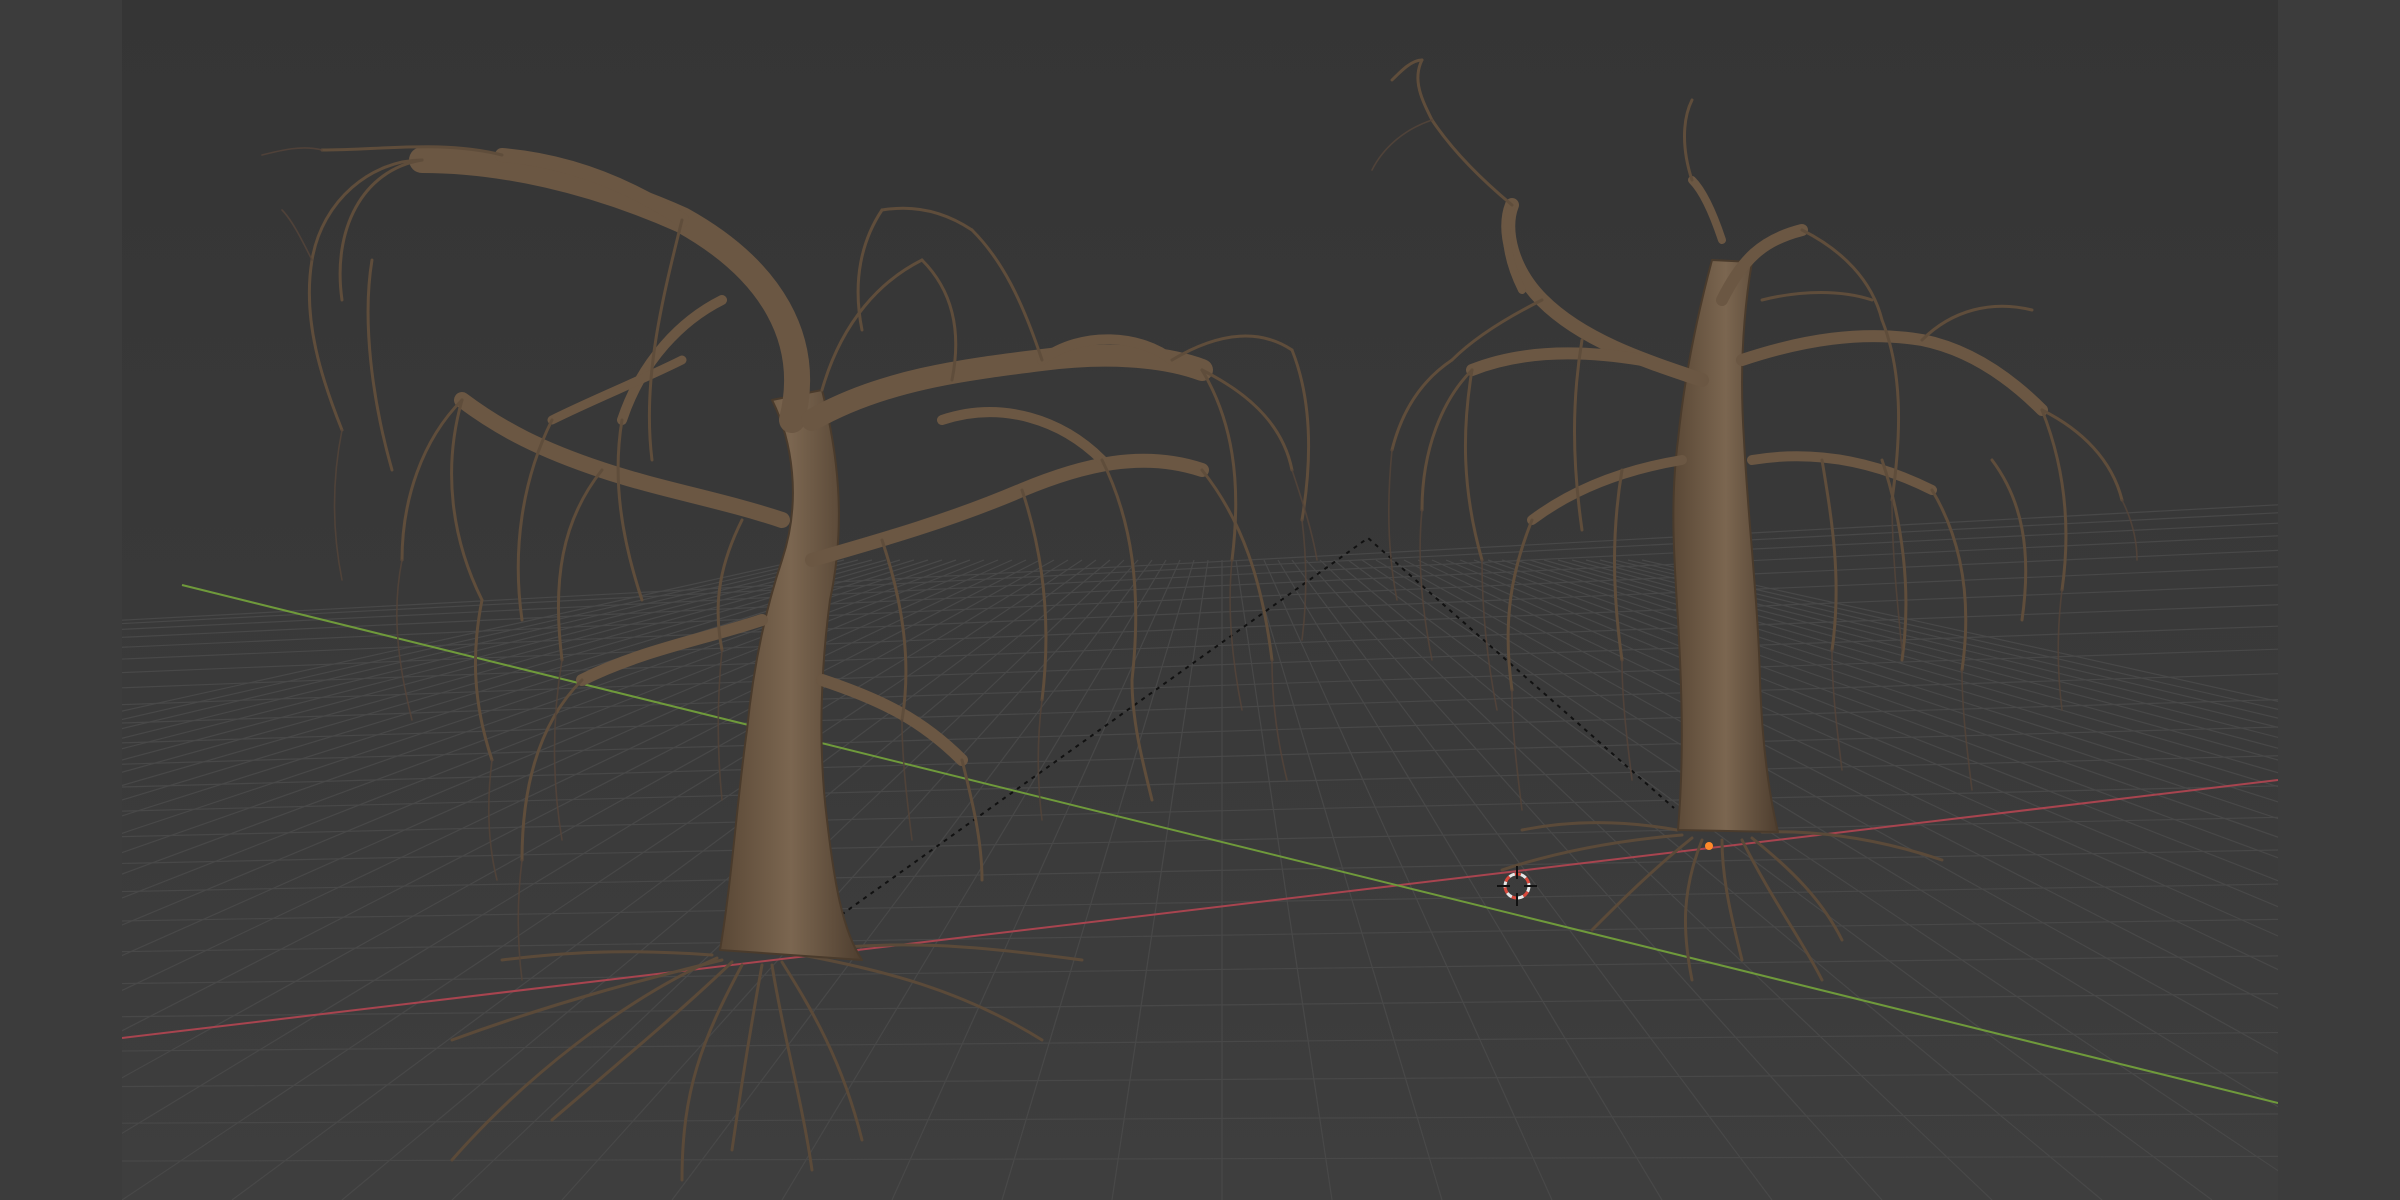 This screenshot has height=1200, width=2400. What do you see at coordinates (61, 600) in the screenshot?
I see `left-margin` at bounding box center [61, 600].